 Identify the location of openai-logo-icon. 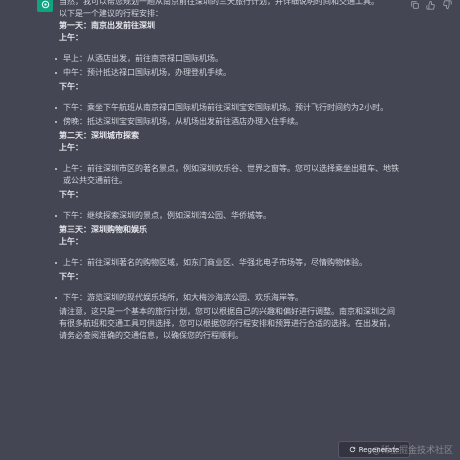
(45, 4).